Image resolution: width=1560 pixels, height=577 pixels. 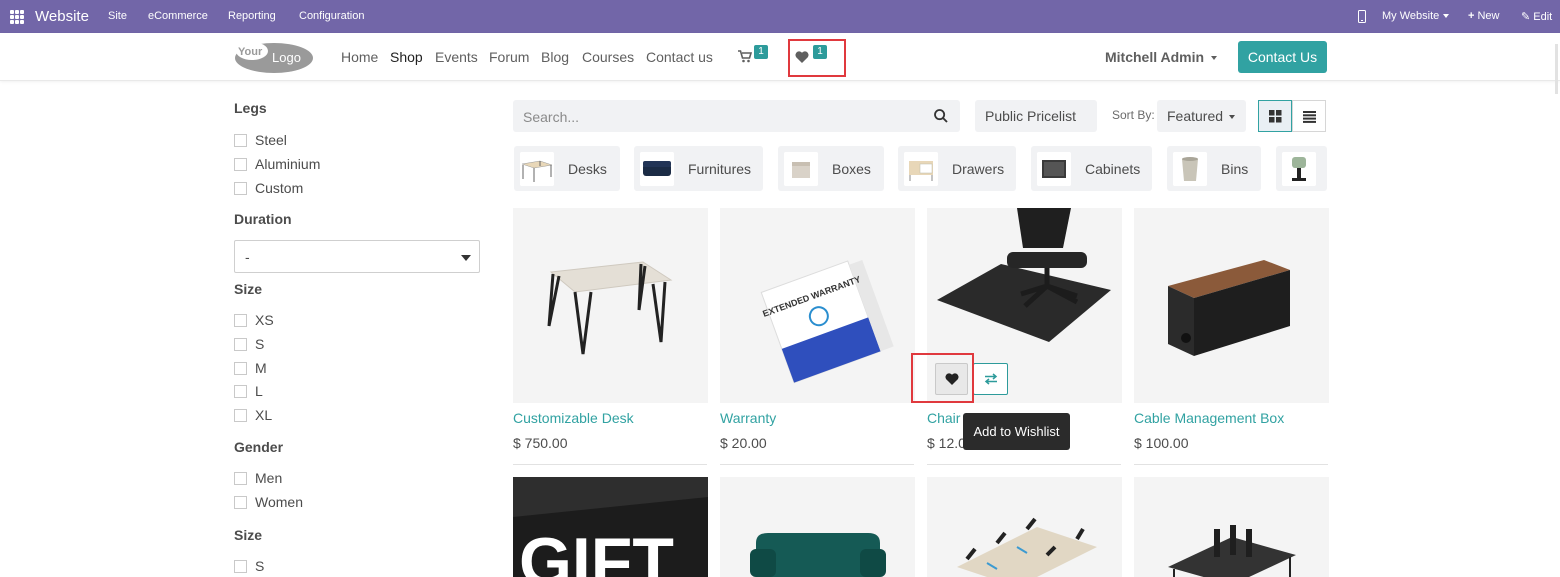 What do you see at coordinates (178, 16) in the screenshot?
I see `menu-ecommerce: eCommerce` at bounding box center [178, 16].